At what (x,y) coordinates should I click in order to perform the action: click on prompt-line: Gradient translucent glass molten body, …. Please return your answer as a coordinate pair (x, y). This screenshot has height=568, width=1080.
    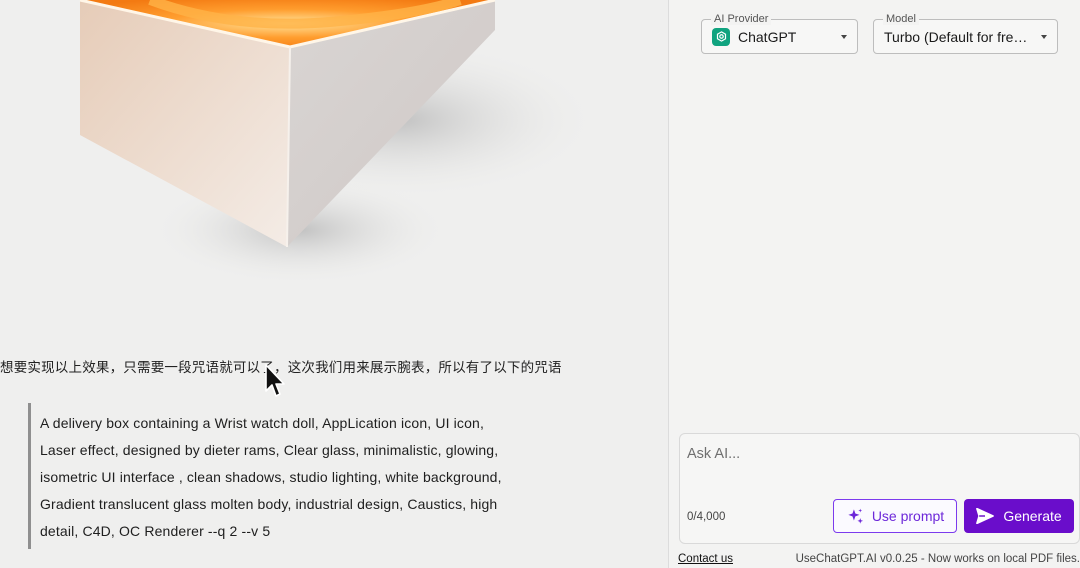
    Looking at the image, I should click on (269, 504).